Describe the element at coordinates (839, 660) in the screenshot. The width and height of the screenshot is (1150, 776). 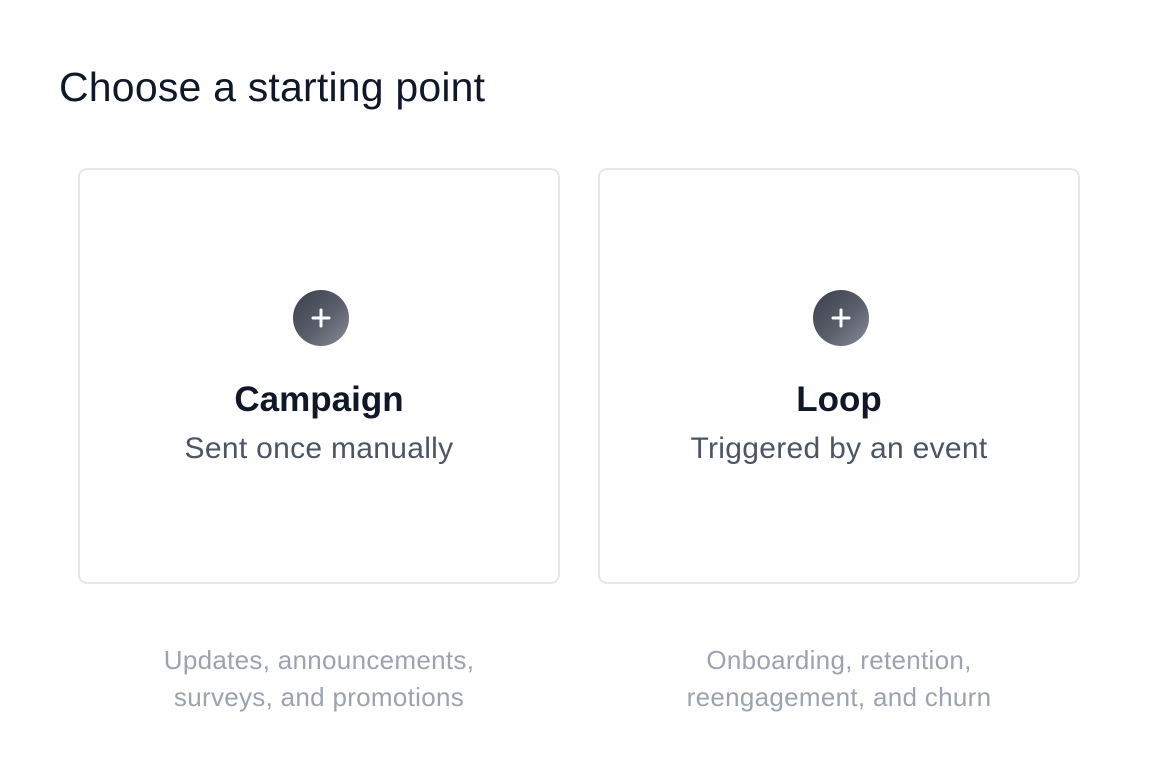
I see `loop-description-line: Onboarding, retention,` at that location.